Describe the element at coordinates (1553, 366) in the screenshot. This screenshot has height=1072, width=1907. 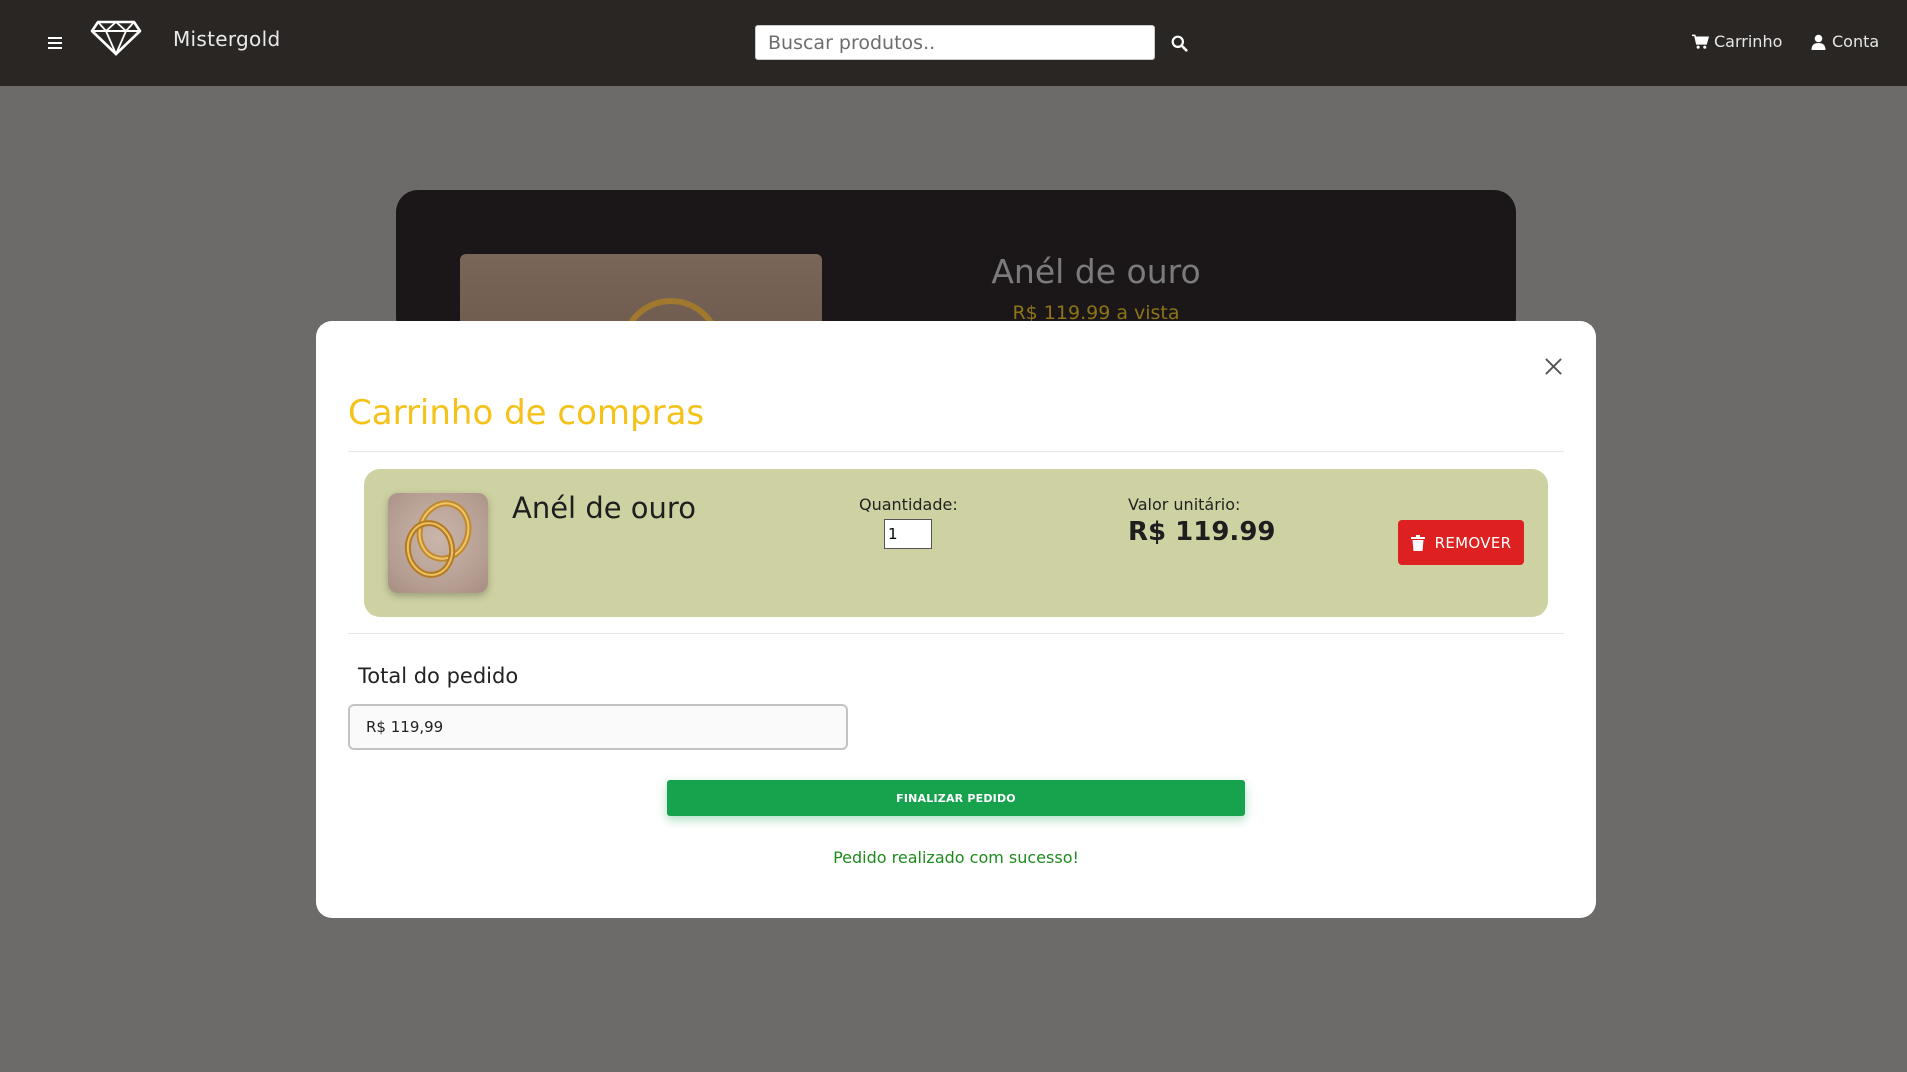
I see `close-icon` at that location.